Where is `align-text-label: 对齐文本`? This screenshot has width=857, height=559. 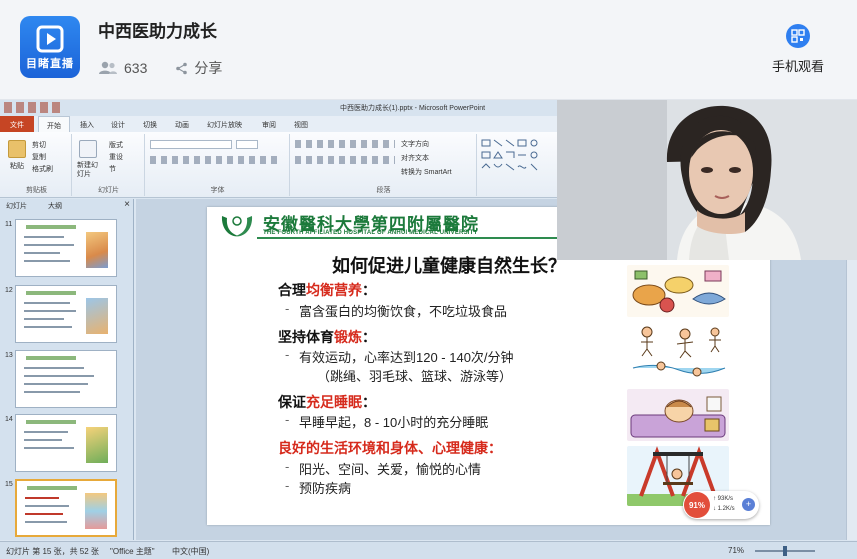
align-text-label: 对齐文本 is located at coordinates (415, 158).